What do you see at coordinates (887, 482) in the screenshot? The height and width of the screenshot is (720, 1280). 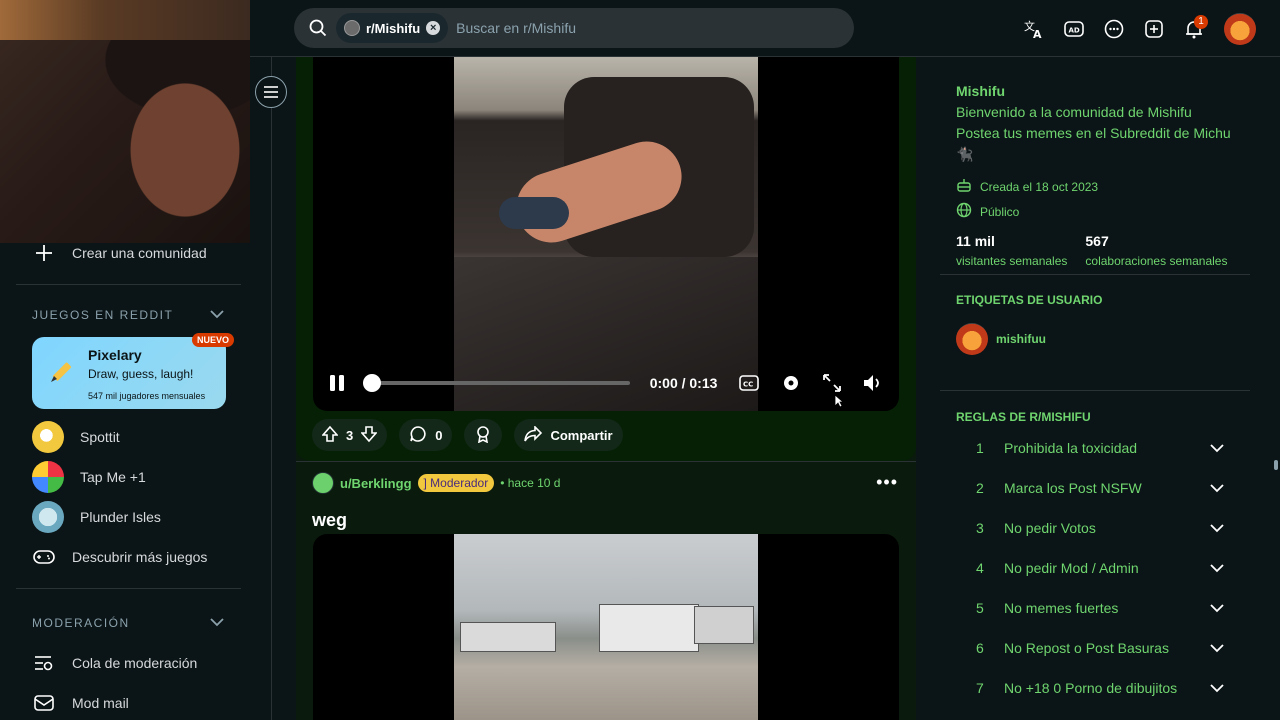 I see `more-options-icon: •••` at bounding box center [887, 482].